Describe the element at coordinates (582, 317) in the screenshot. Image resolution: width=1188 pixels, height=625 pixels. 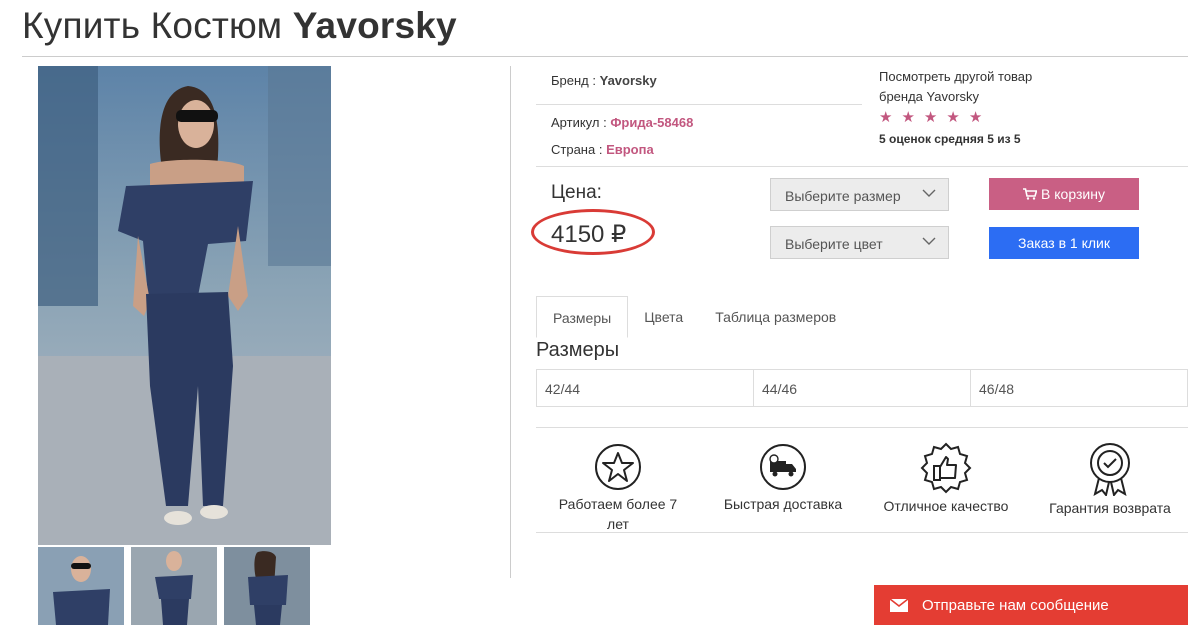
I see `tab-sizes: Размеры` at that location.